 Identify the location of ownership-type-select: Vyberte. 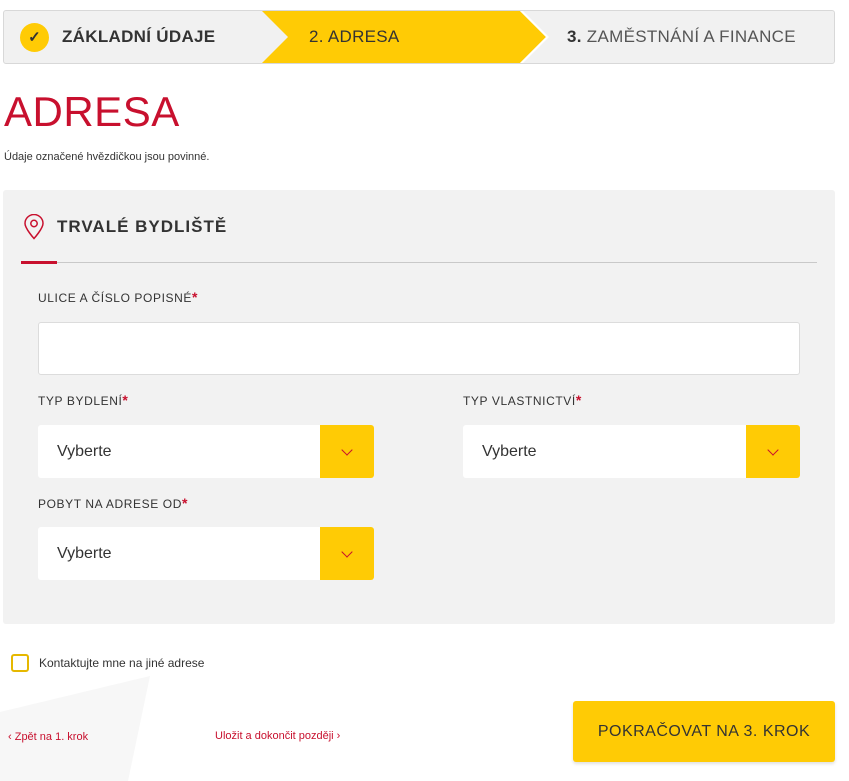
(631, 451).